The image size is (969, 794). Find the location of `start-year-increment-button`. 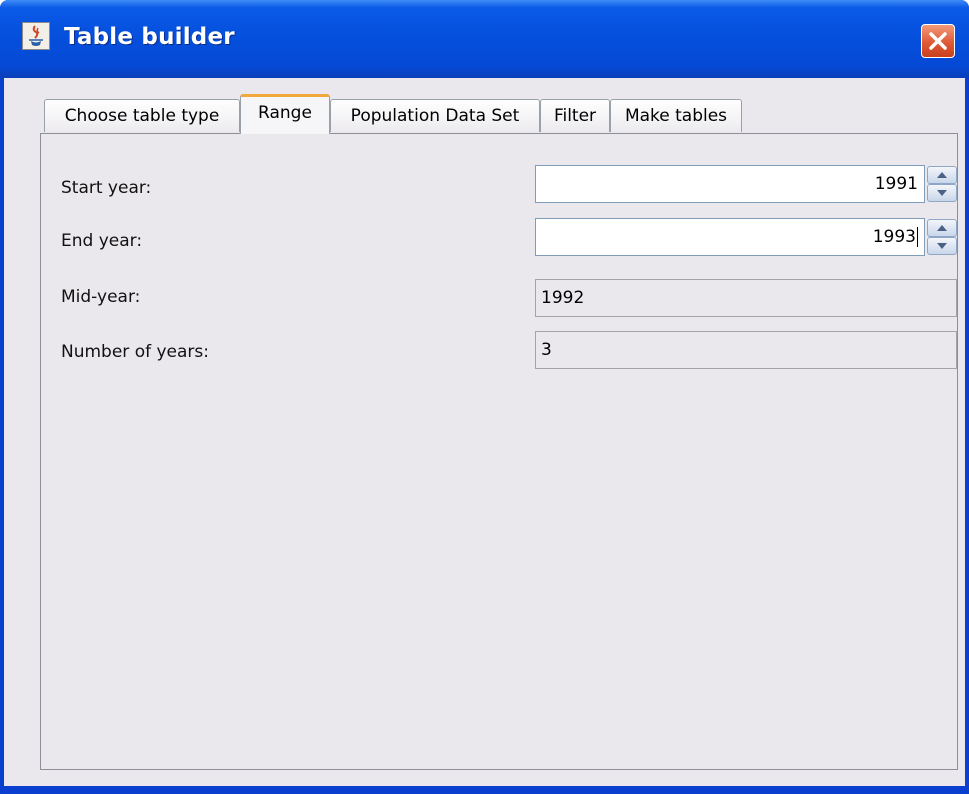

start-year-increment-button is located at coordinates (942, 175).